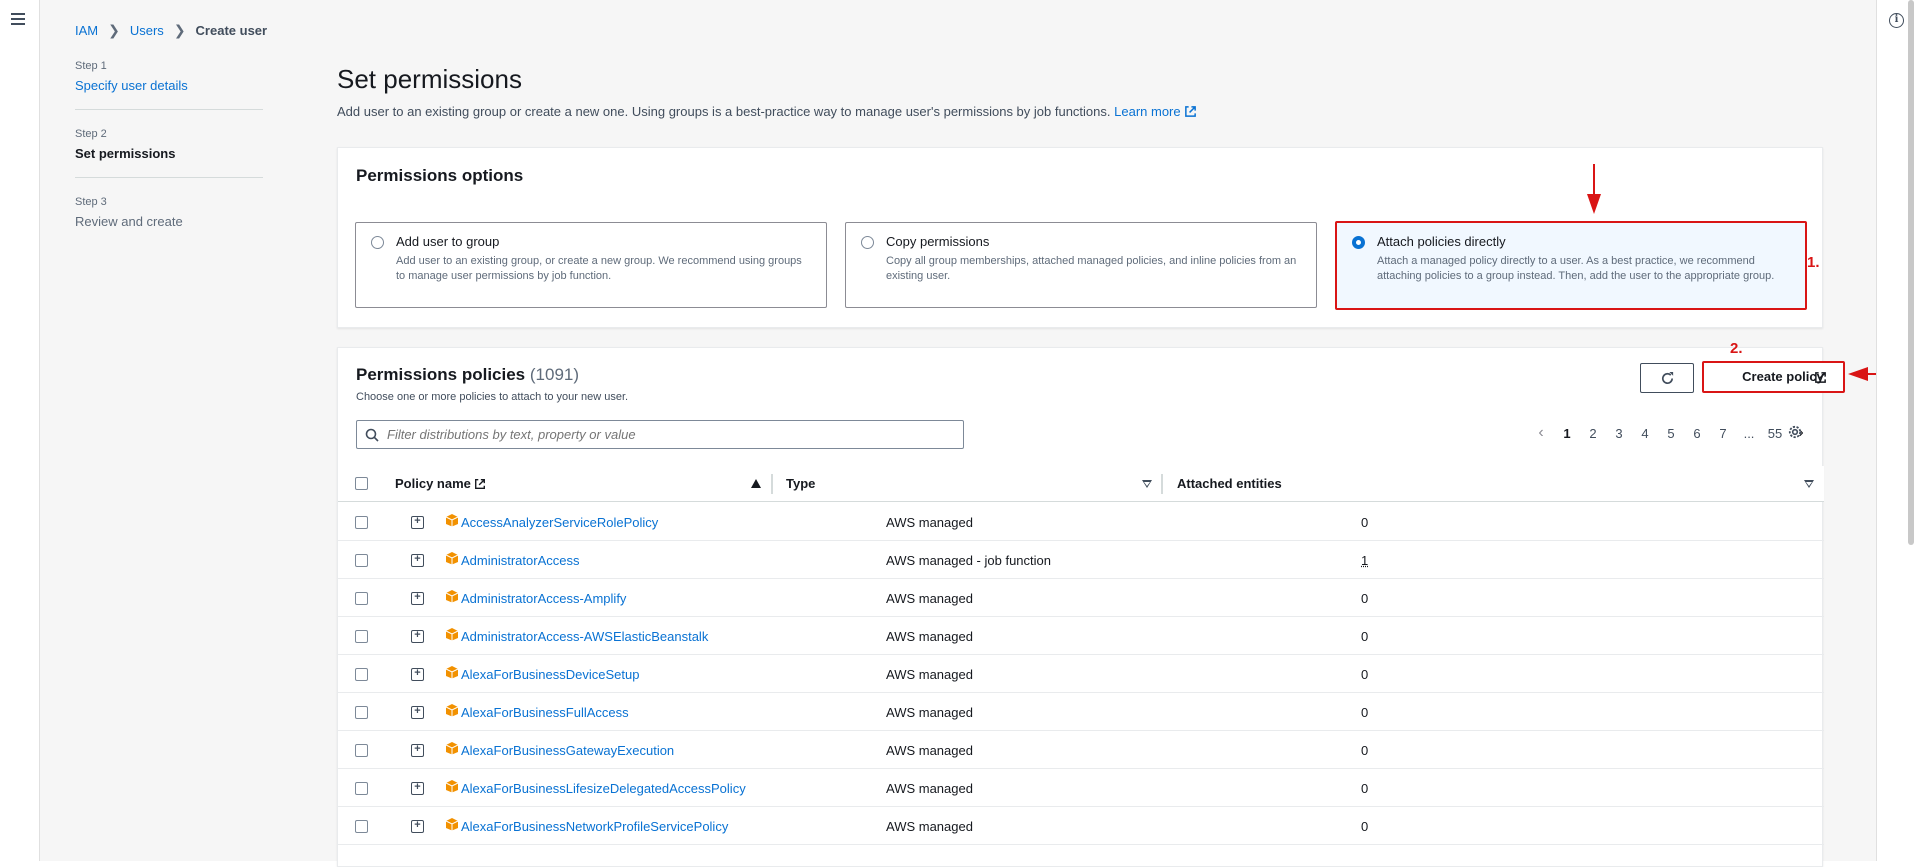 The width and height of the screenshot is (1916, 867). What do you see at coordinates (1773, 377) in the screenshot?
I see `create-policy-button: Create policy` at bounding box center [1773, 377].